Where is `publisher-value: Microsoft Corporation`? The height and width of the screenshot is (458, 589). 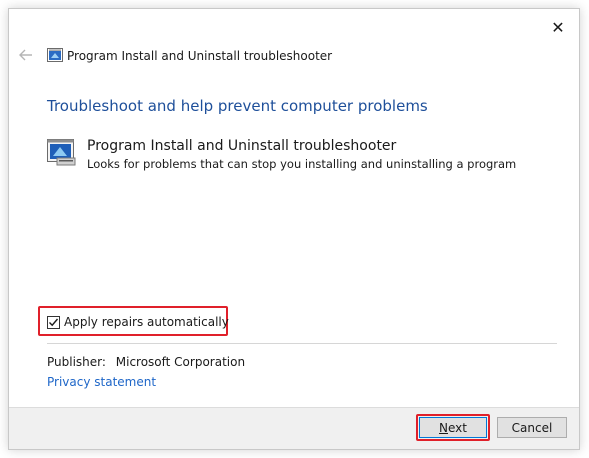
publisher-value: Microsoft Corporation is located at coordinates (180, 362).